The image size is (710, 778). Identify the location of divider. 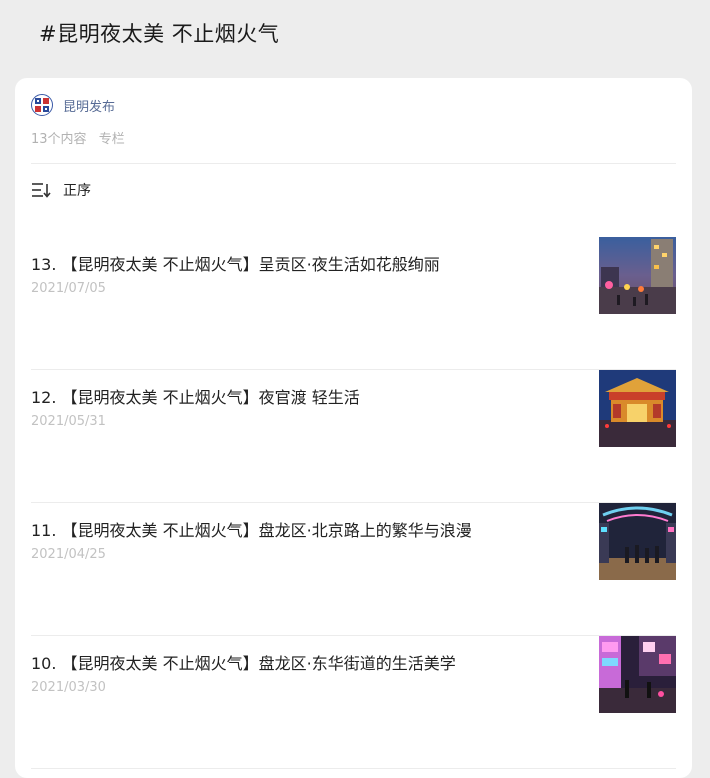
(353, 163).